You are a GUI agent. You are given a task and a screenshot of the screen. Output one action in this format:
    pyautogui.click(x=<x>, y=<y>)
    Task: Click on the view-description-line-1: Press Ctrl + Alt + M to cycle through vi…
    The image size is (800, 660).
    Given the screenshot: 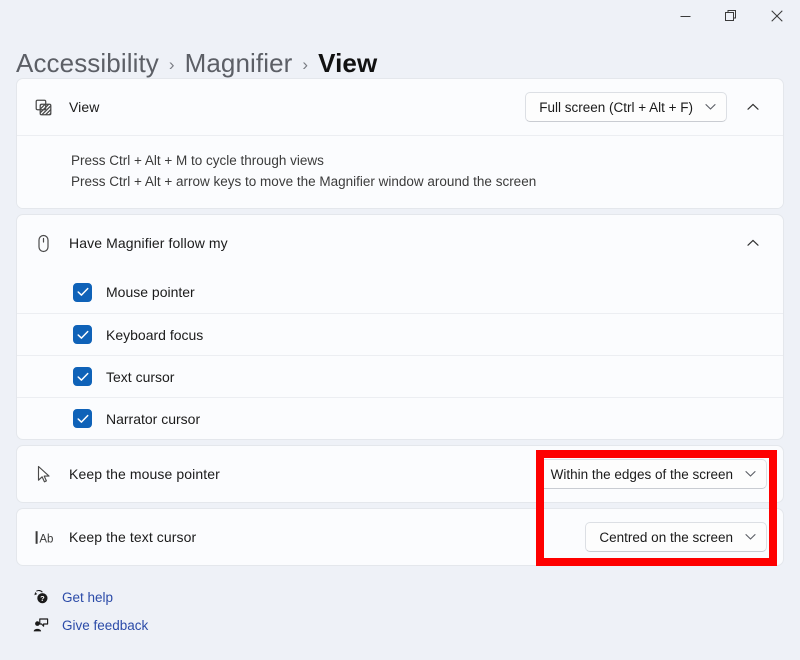 What is the action you would take?
    pyautogui.click(x=197, y=160)
    